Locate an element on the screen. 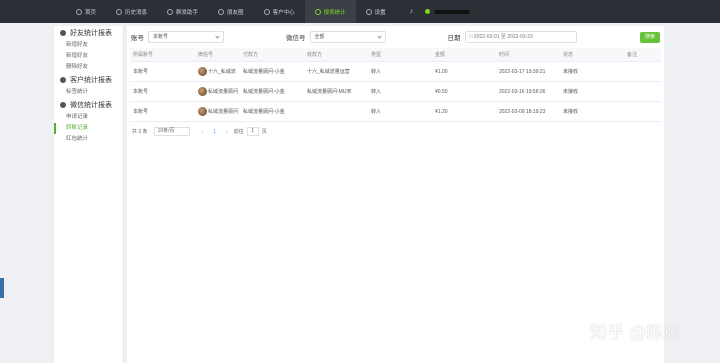 Image resolution: width=720 pixels, height=363 pixels. cell-time: 2022-03-09 18:19:23 is located at coordinates (522, 111).